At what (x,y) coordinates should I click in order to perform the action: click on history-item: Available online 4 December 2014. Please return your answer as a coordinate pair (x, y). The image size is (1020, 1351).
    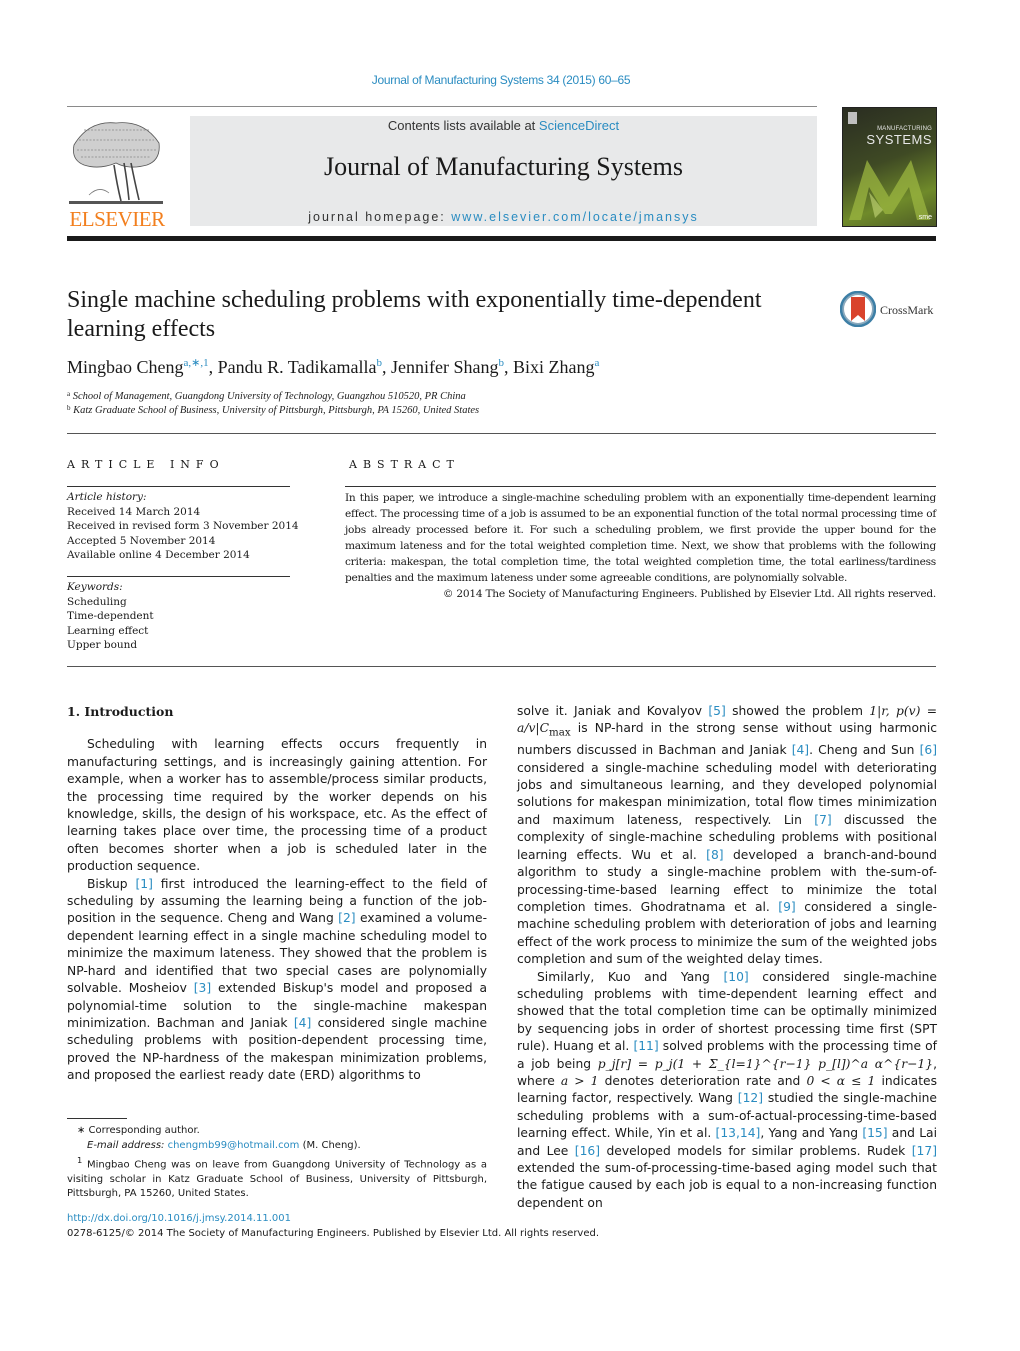
    Looking at the image, I should click on (158, 555).